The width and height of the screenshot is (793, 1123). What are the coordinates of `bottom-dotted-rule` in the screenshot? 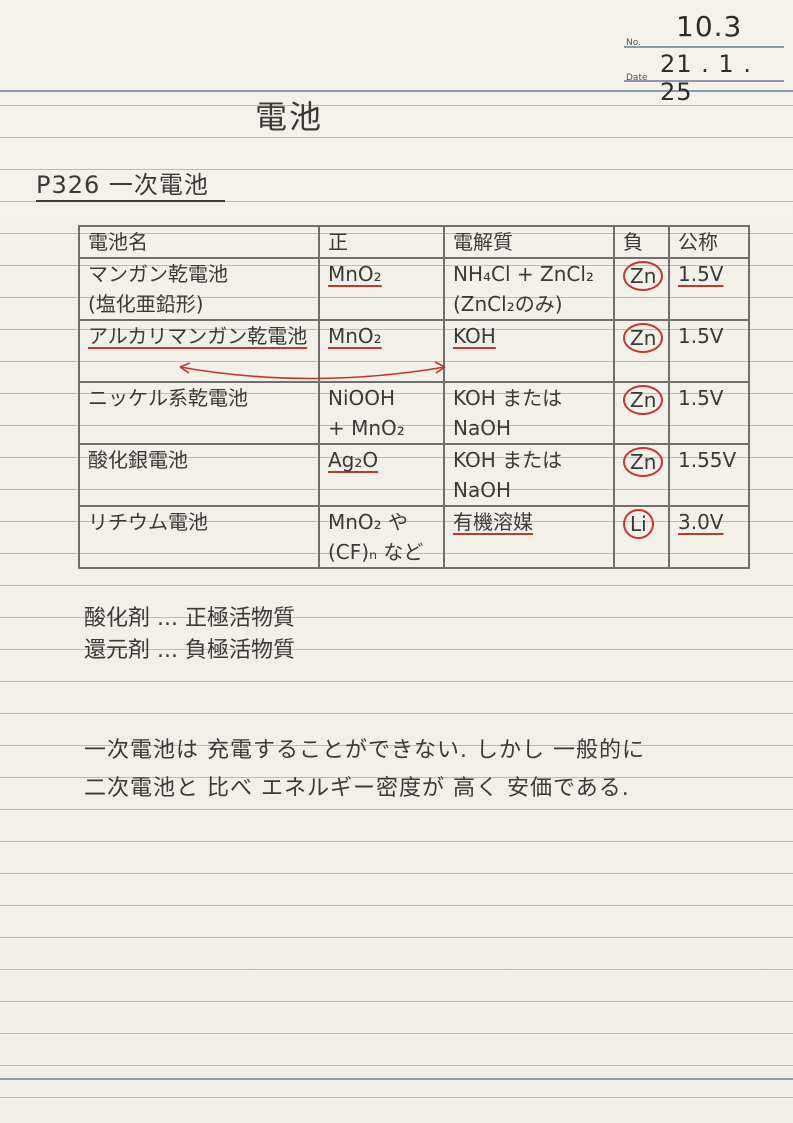 It's located at (396, 1084).